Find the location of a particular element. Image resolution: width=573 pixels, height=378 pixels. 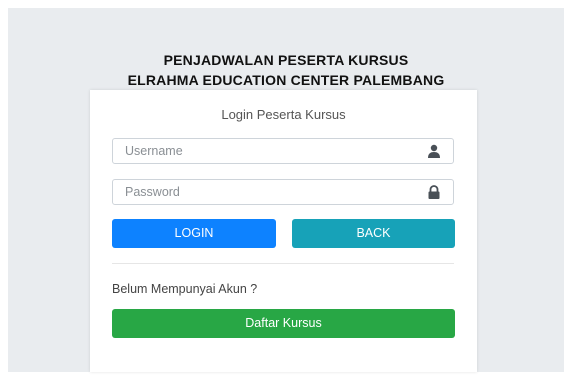

register-question: Belum Mempunyai Akun ? is located at coordinates (185, 289).